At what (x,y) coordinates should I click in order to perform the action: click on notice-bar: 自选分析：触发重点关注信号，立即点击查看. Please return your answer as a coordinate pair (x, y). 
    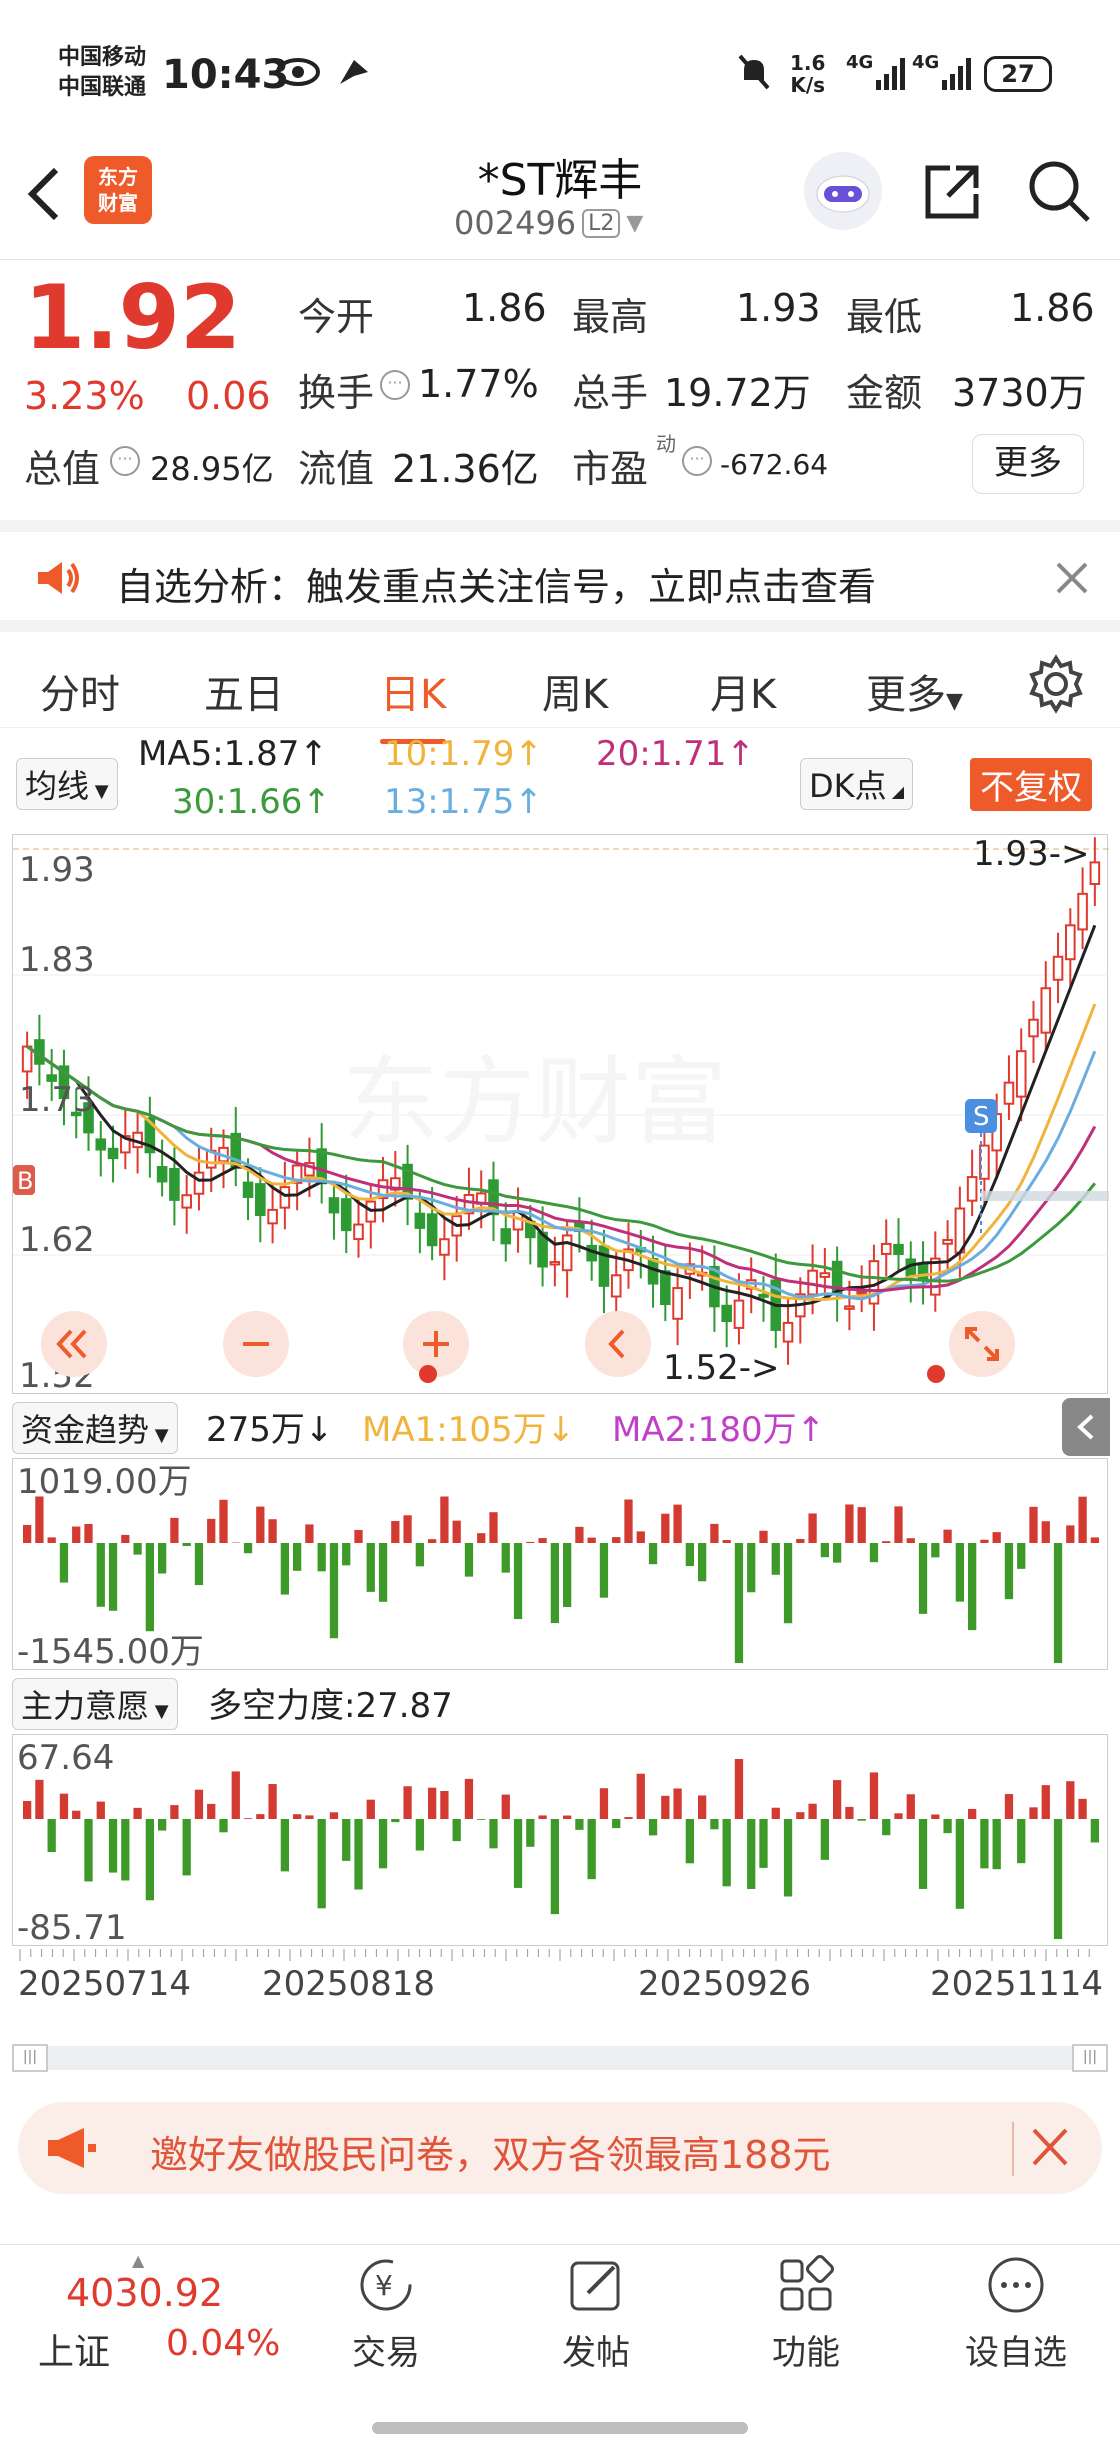
    Looking at the image, I should click on (560, 570).